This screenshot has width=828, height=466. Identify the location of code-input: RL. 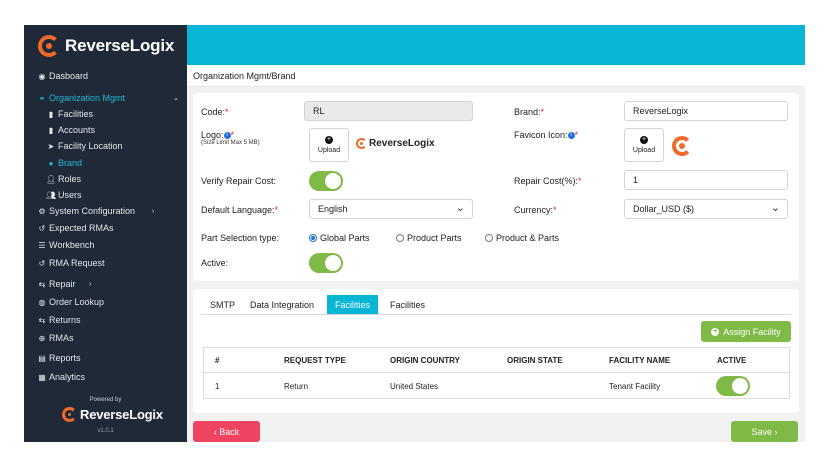
(388, 111).